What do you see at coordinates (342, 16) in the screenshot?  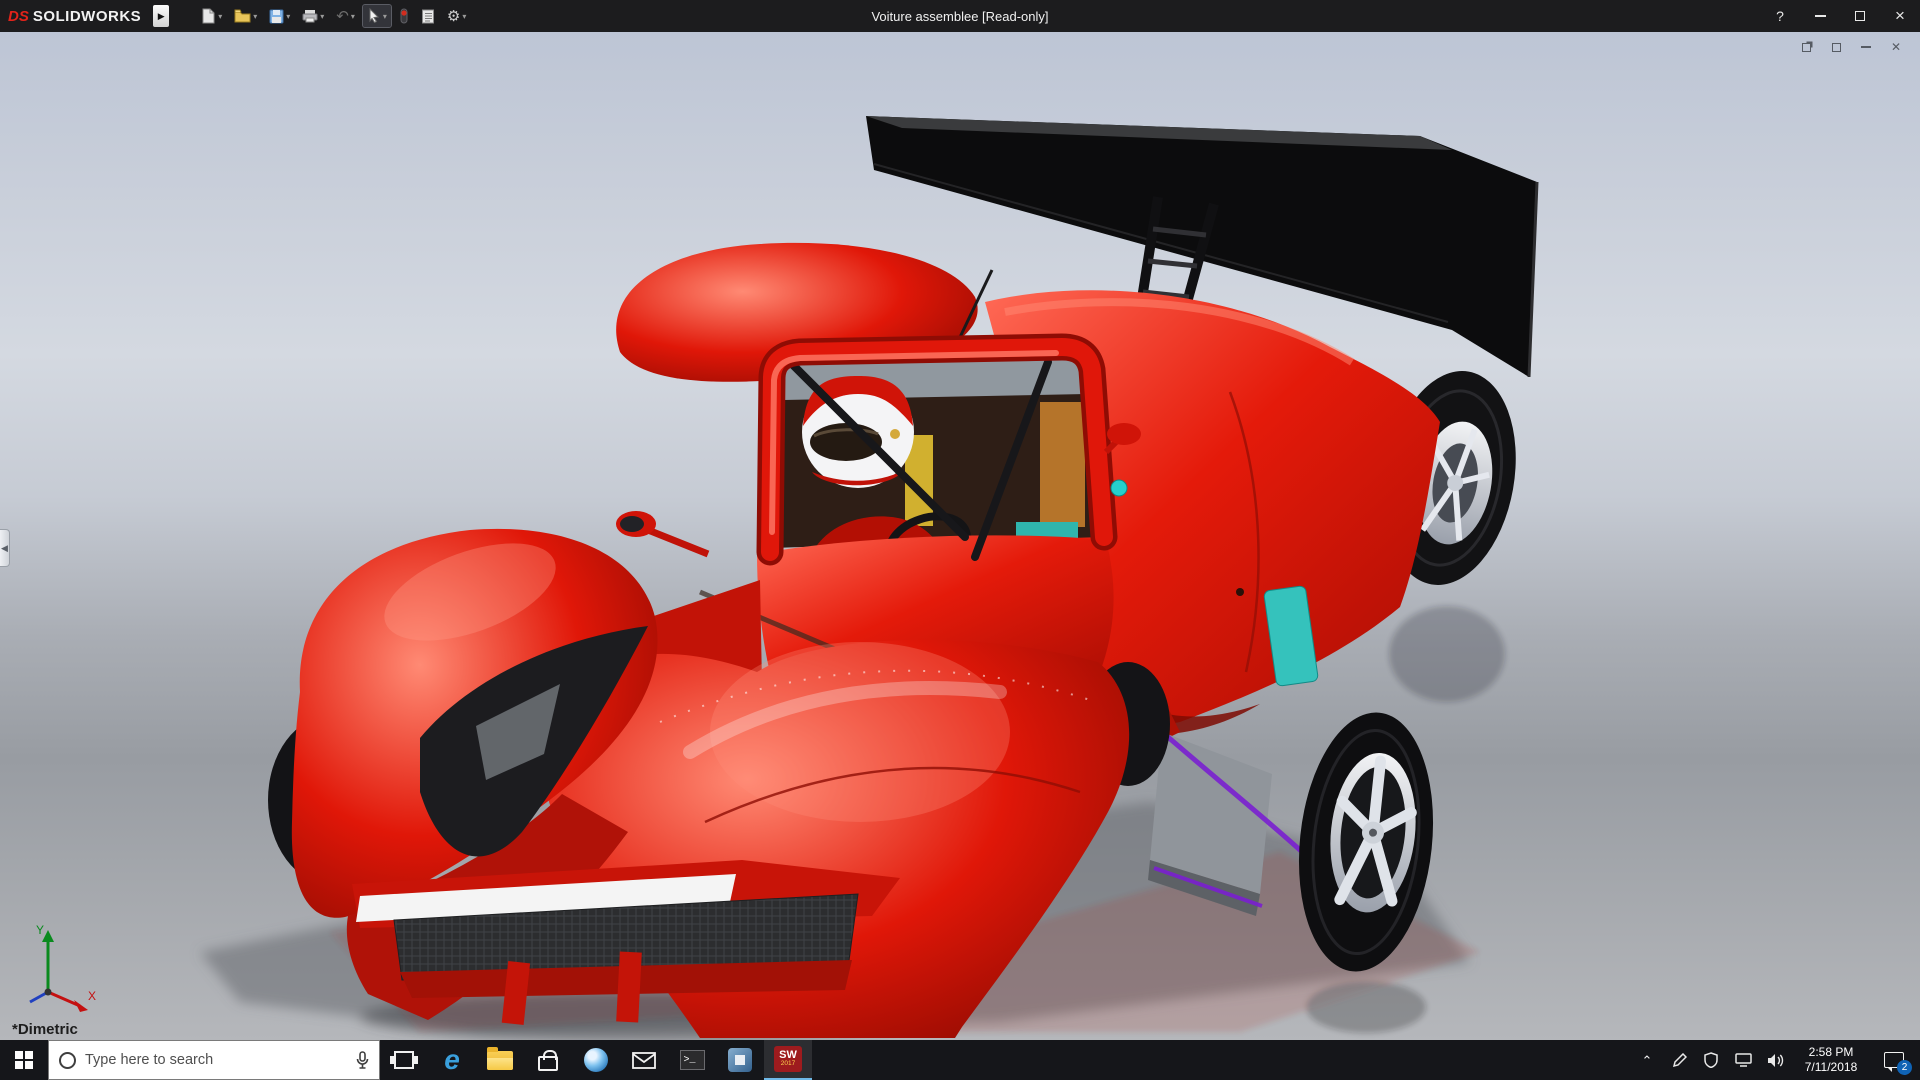 I see `undo-icon: ↶` at bounding box center [342, 16].